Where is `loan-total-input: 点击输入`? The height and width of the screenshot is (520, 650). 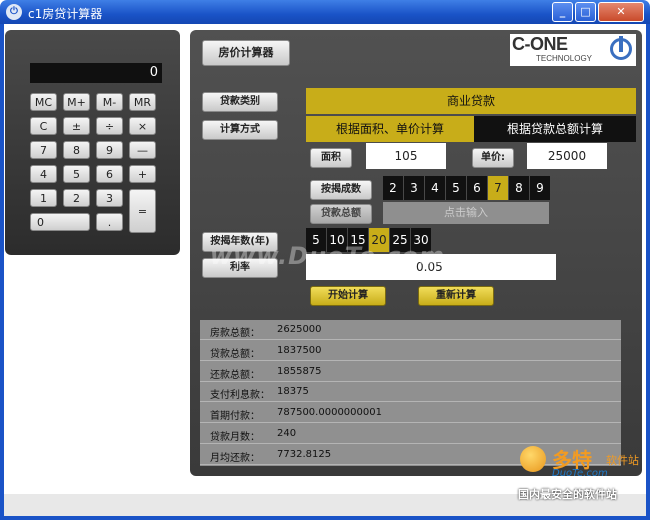 loan-total-input: 点击输入 is located at coordinates (466, 213).